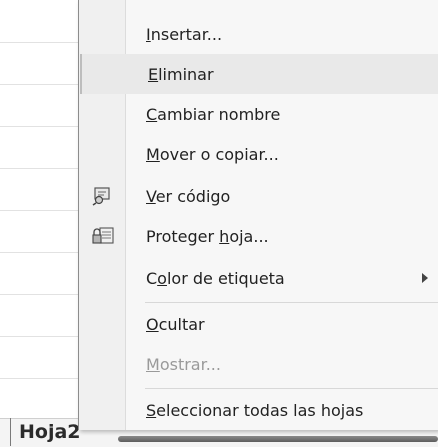 The height and width of the screenshot is (447, 438). I want to click on submenu-arrow-icon, so click(425, 278).